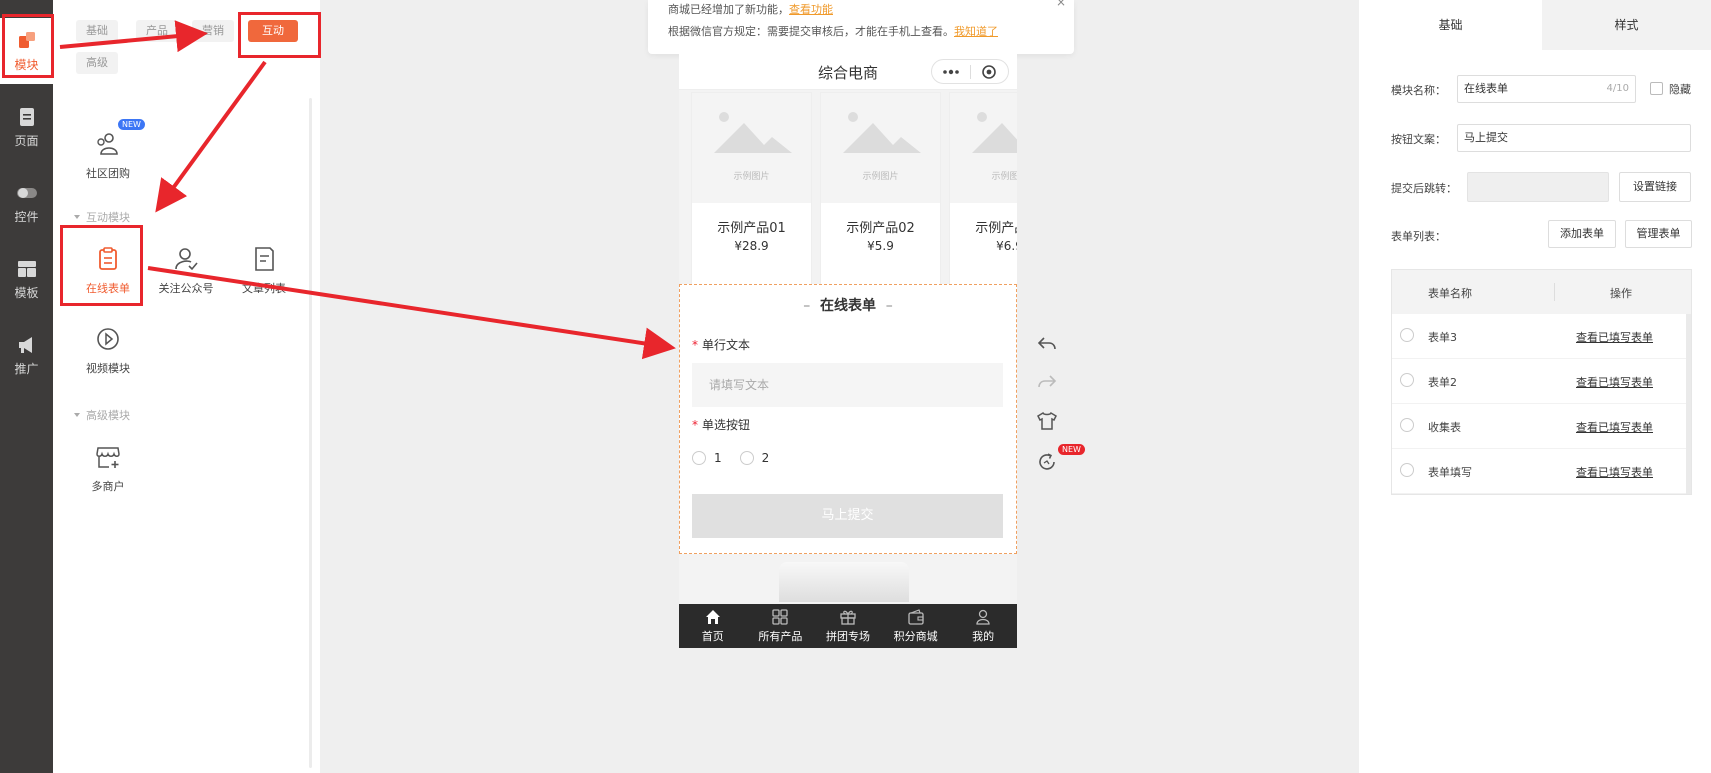  I want to click on page-icon, so click(26, 116).